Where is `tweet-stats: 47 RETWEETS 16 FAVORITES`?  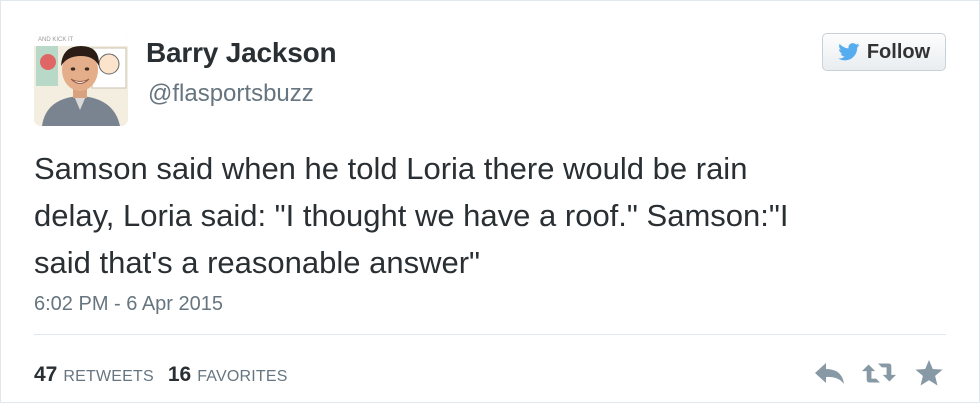 tweet-stats: 47 RETWEETS 16 FAVORITES is located at coordinates (168, 375).